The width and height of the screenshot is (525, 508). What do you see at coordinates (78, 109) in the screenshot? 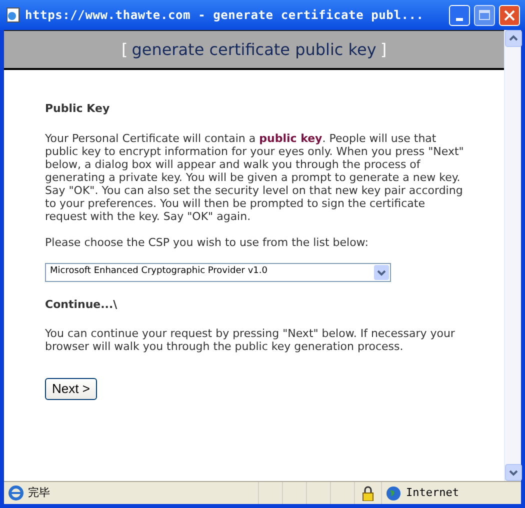
I see `section-heading: Public Key` at bounding box center [78, 109].